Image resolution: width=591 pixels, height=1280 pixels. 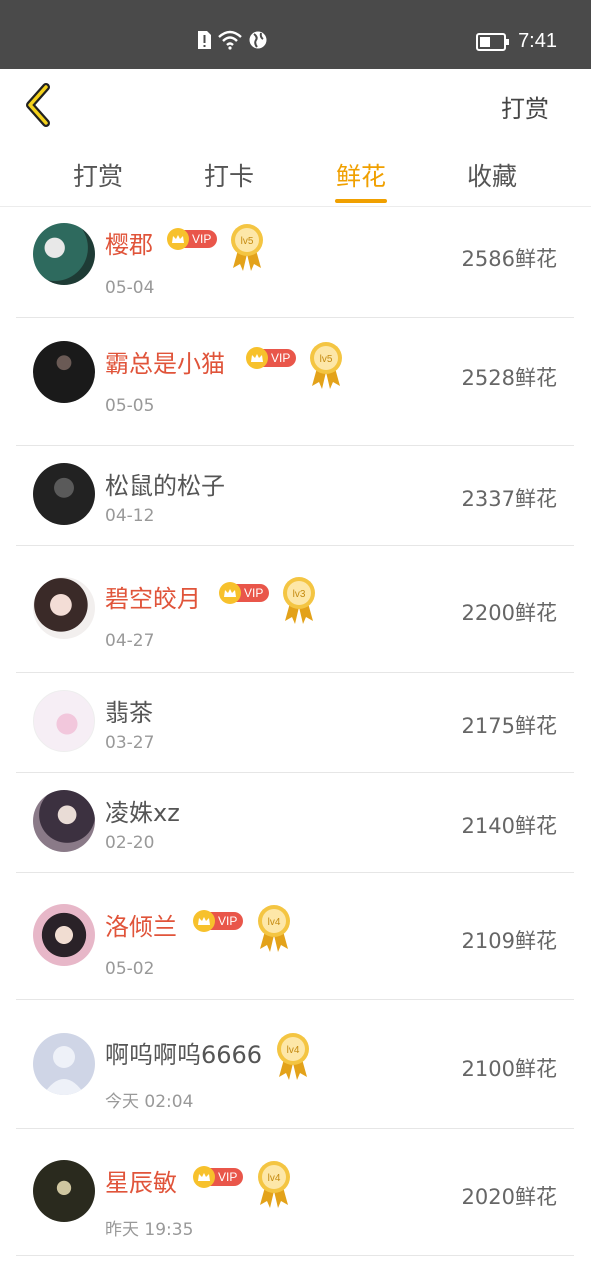 I want to click on date: 今天 02:04, so click(x=149, y=1102).